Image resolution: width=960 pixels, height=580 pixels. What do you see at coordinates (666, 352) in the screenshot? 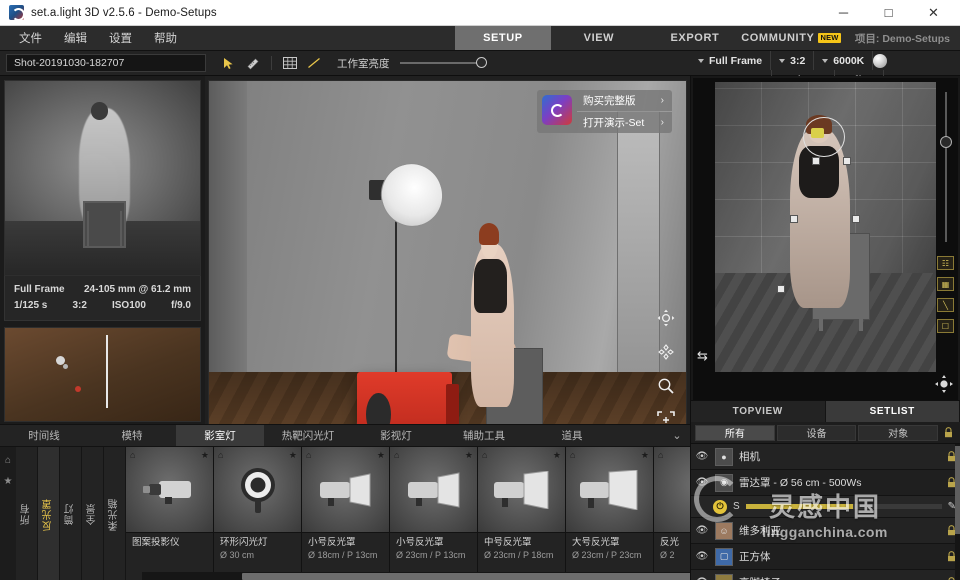
I see `orbit-rotate-icon` at bounding box center [666, 352].